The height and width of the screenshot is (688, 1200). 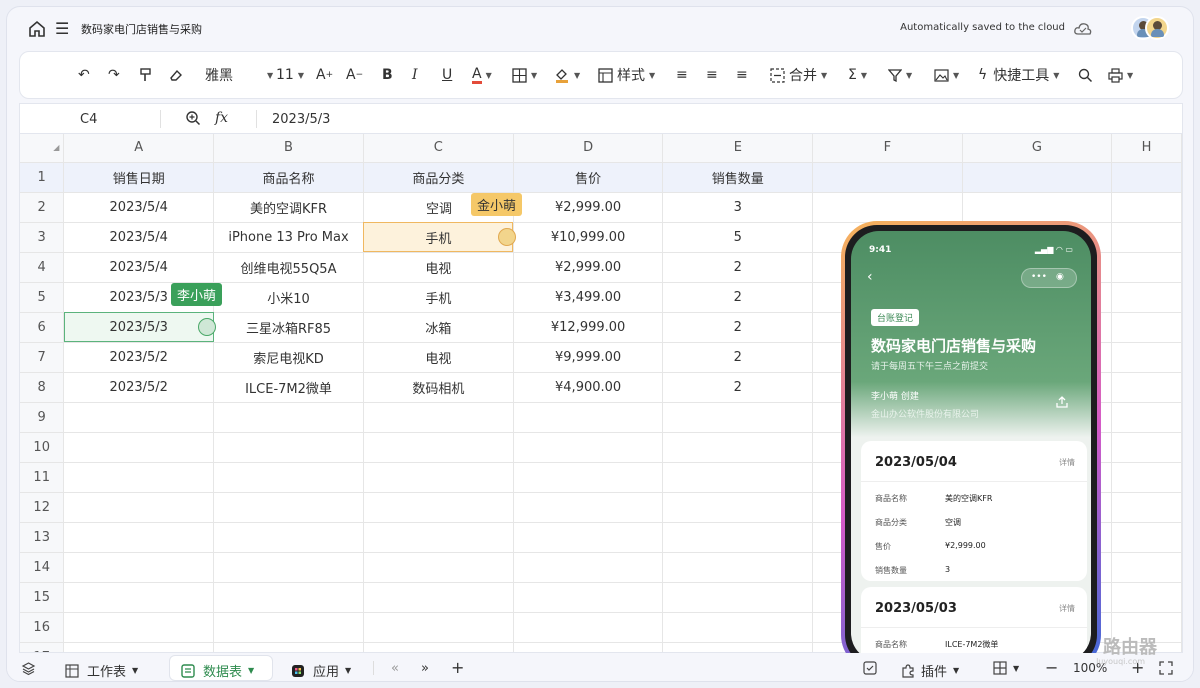 What do you see at coordinates (447, 75) in the screenshot?
I see `underline-icon: U` at bounding box center [447, 75].